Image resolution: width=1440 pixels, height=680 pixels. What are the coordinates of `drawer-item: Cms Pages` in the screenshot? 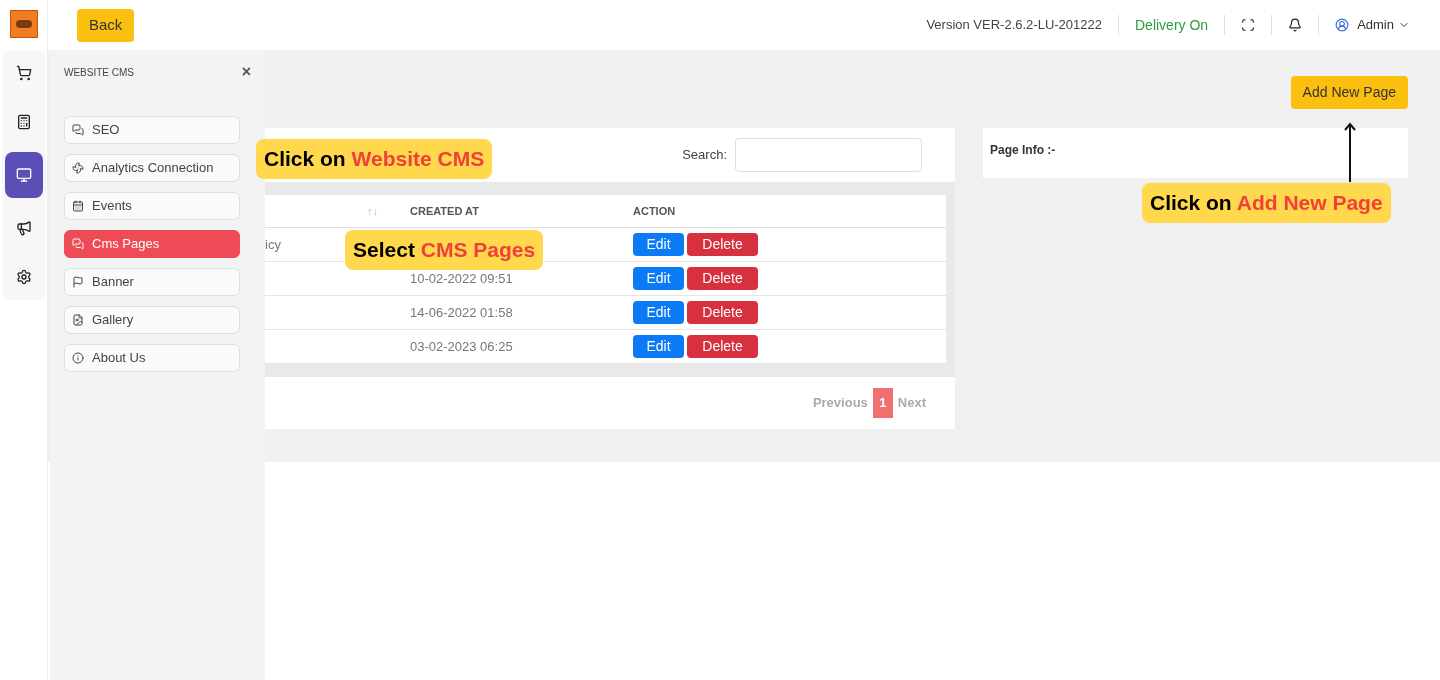 It's located at (152, 244).